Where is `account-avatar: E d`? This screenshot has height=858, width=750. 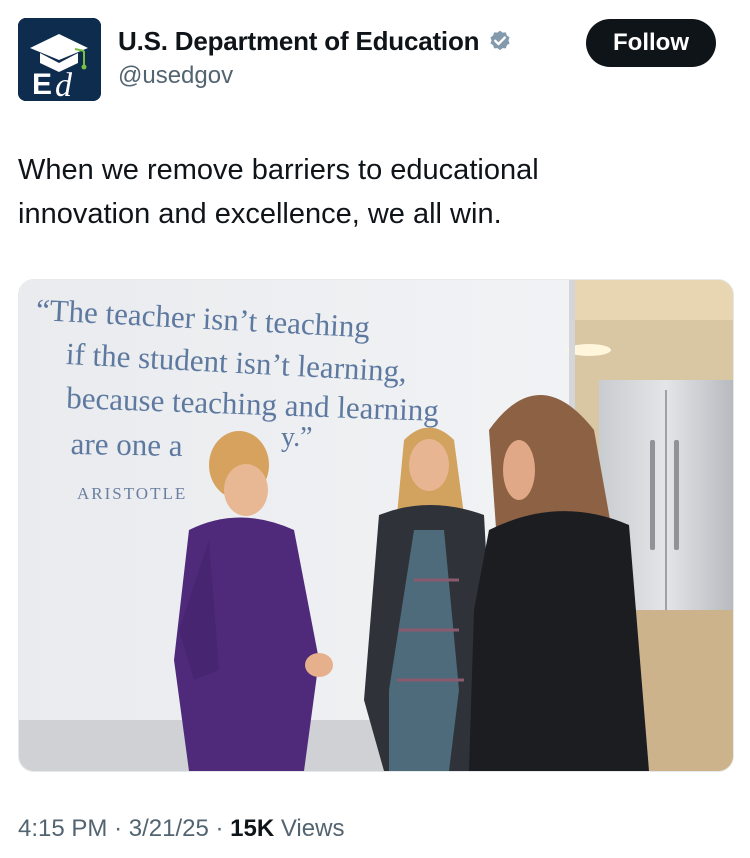 account-avatar: E d is located at coordinates (59, 59).